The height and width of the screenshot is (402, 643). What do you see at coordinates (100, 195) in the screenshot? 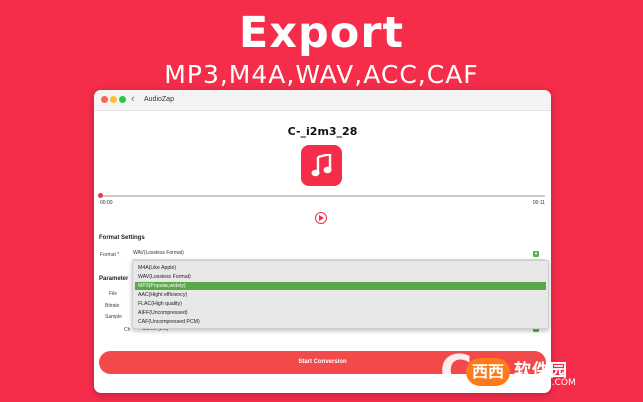
I see `playback-progress-knob` at bounding box center [100, 195].